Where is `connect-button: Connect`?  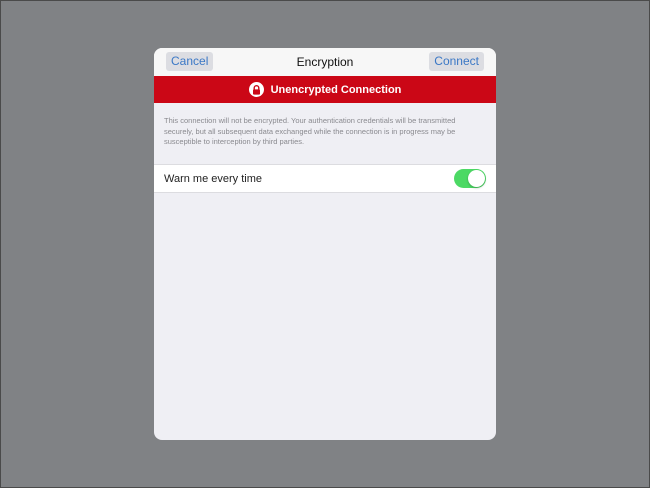 connect-button: Connect is located at coordinates (456, 61).